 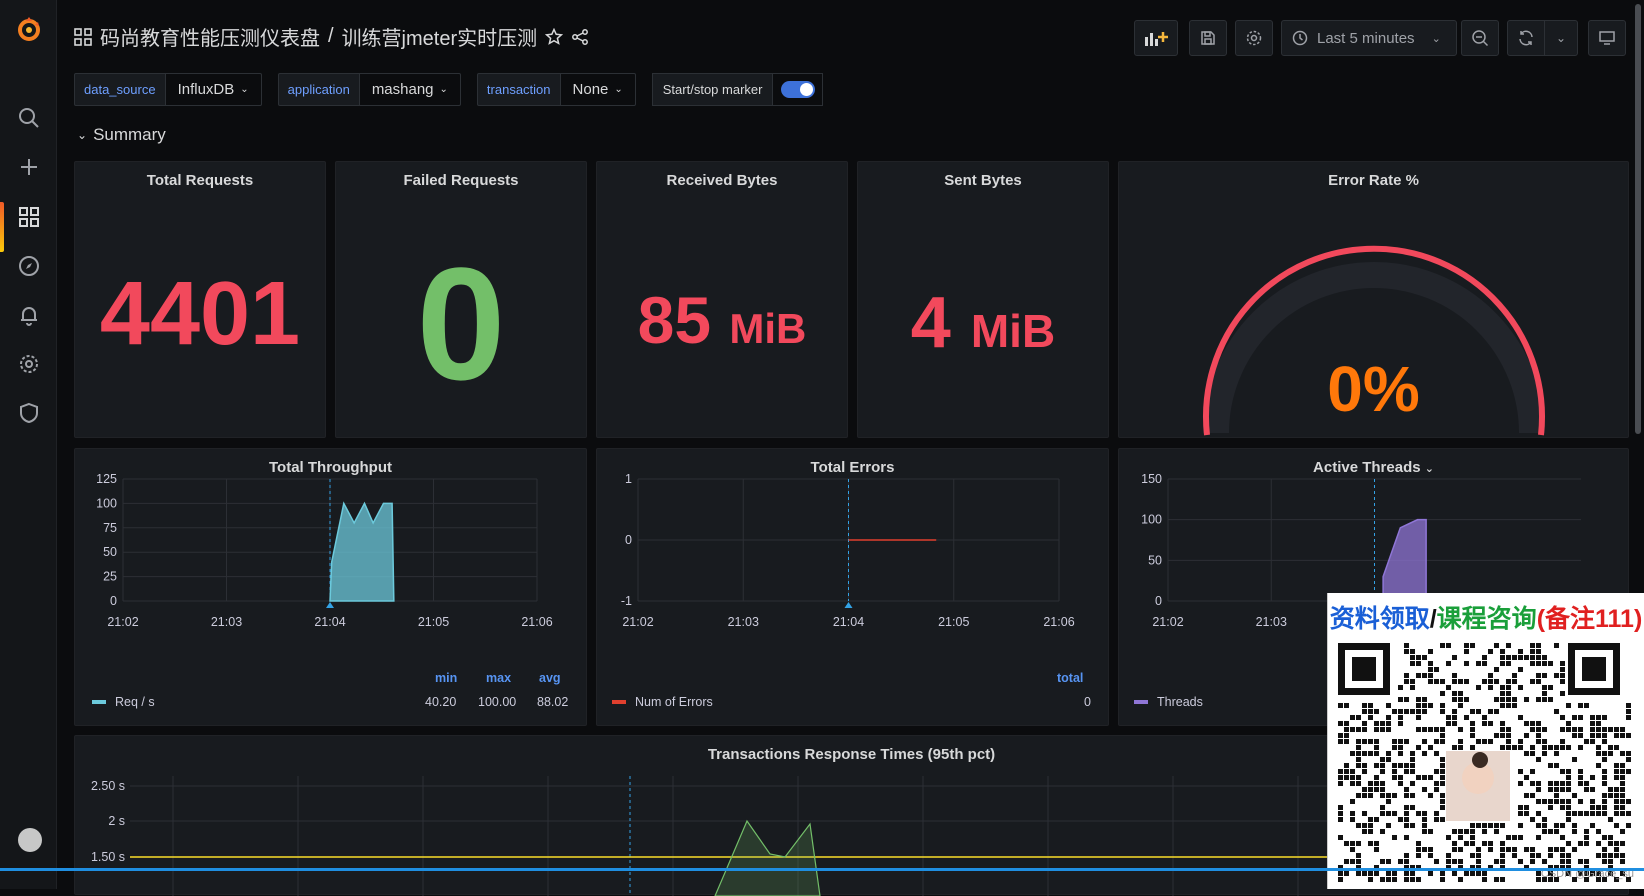 I want to click on tv-mode-button, so click(x=1607, y=38).